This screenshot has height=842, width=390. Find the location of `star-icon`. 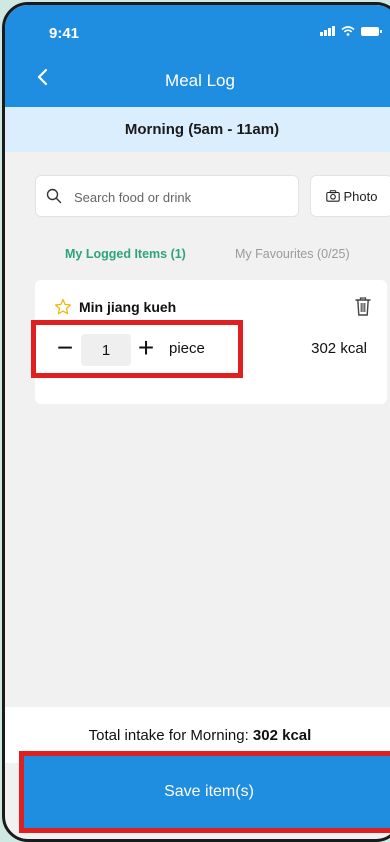

star-icon is located at coordinates (63, 307).